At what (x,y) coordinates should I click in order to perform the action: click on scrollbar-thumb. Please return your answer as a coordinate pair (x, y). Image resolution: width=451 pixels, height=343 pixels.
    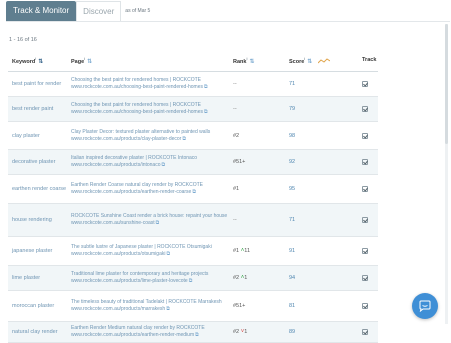
    Looking at the image, I should click on (446, 84).